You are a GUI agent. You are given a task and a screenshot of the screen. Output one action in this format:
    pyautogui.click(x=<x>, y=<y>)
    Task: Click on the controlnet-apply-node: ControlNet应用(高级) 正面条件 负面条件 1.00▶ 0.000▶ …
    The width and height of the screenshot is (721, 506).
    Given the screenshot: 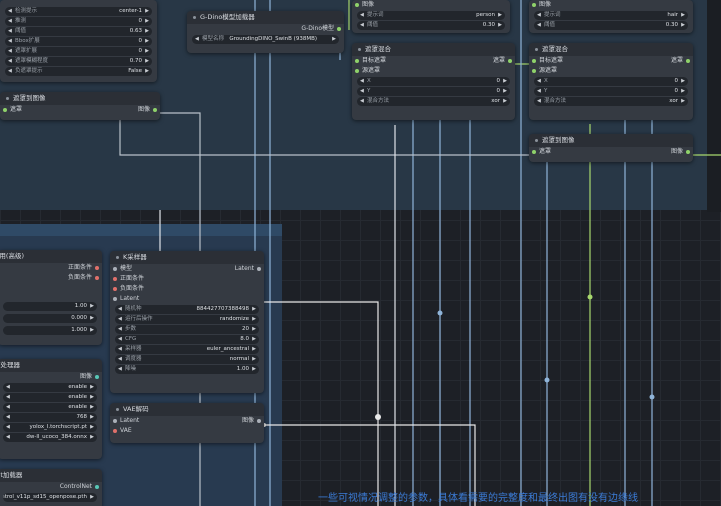 What is the action you would take?
    pyautogui.click(x=51, y=297)
    